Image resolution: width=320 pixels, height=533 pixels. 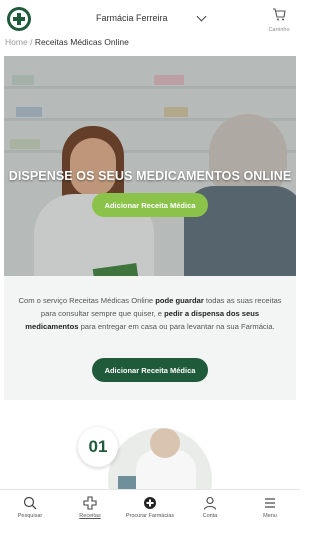 I want to click on cart-icon, so click(x=279, y=14).